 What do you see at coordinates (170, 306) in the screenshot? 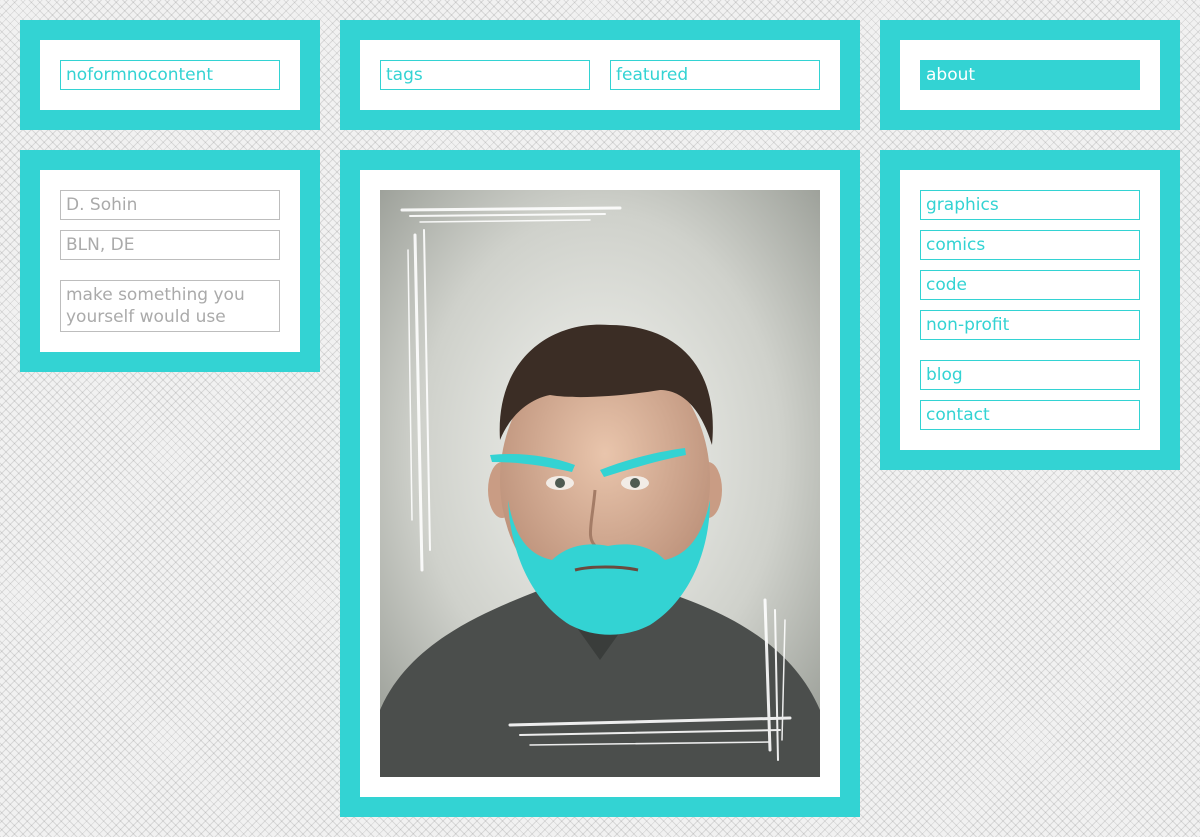
I see `profile-motto: make something you yourself would use` at bounding box center [170, 306].